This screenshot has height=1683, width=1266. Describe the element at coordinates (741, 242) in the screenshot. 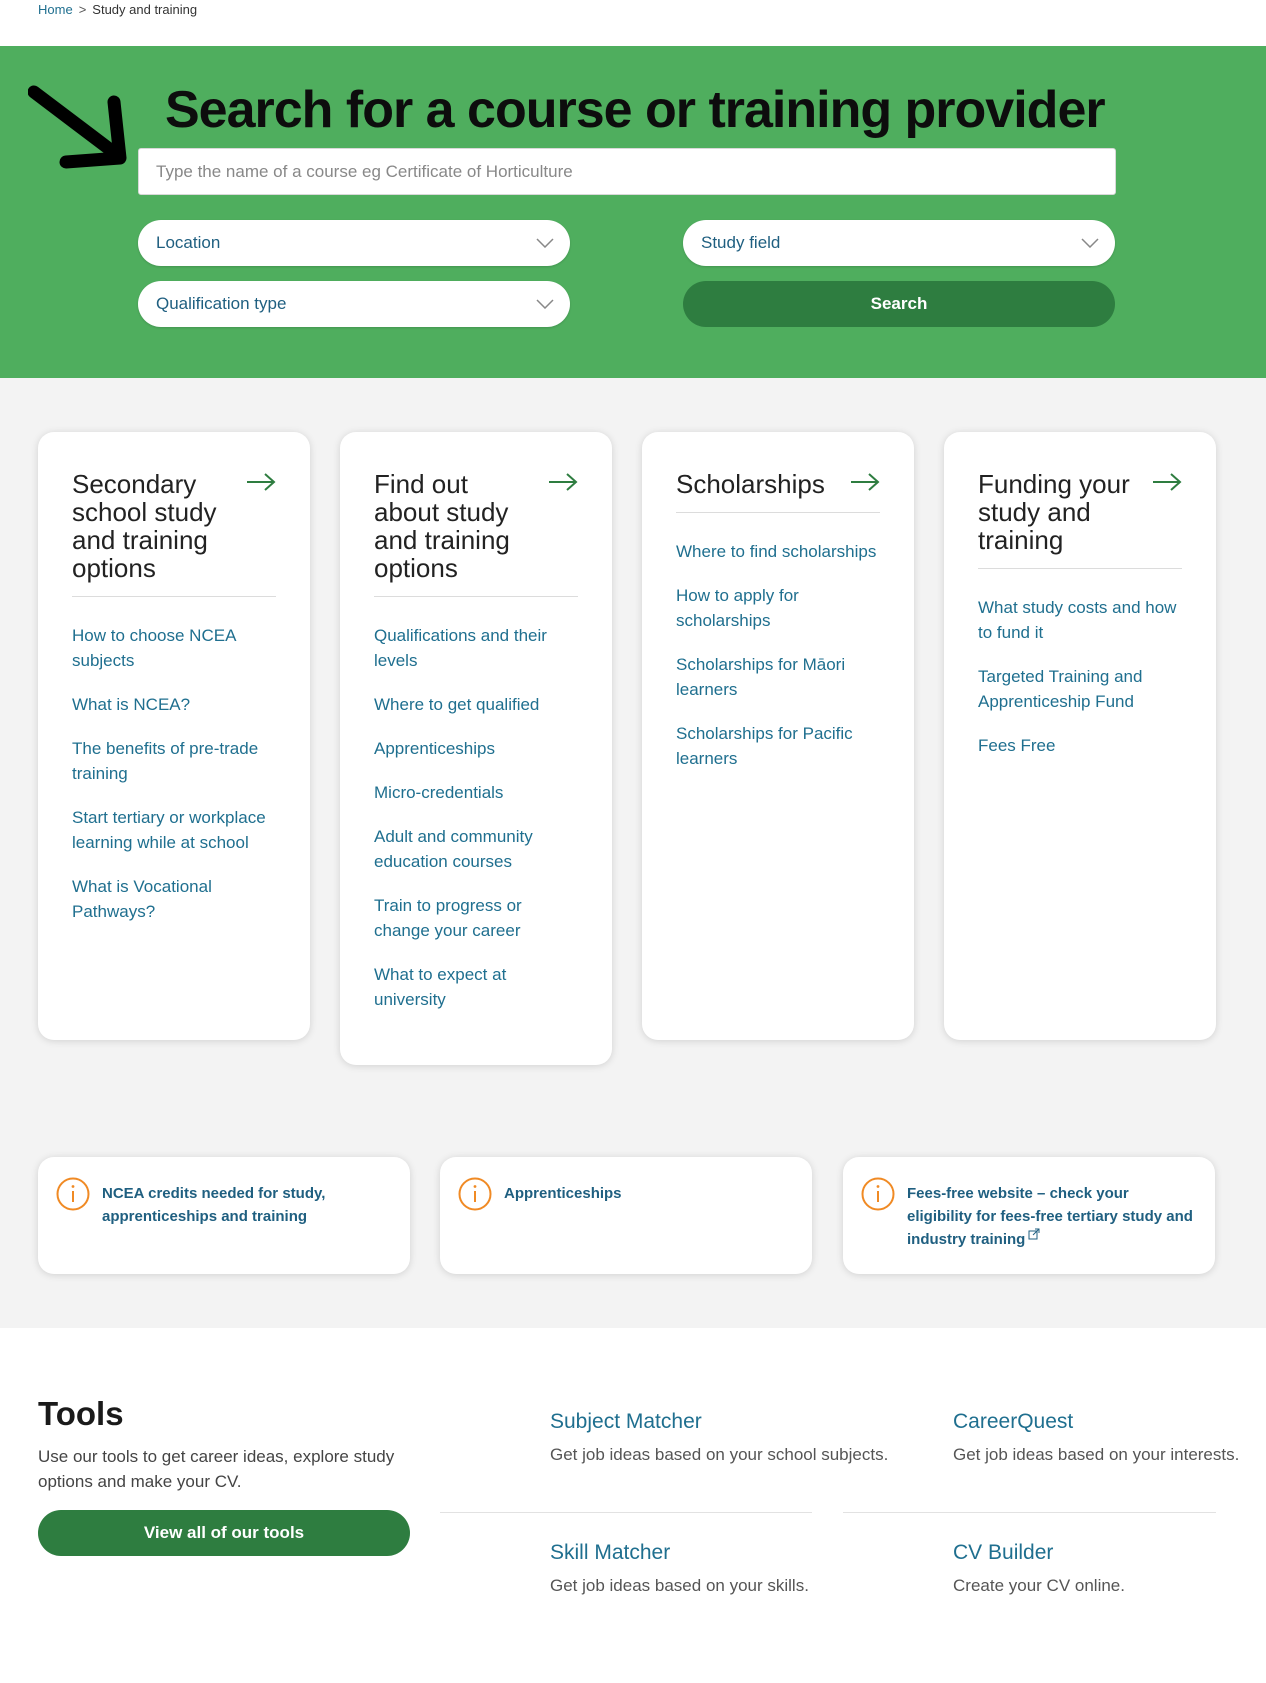

I see `study-field-select-label: Study field` at that location.